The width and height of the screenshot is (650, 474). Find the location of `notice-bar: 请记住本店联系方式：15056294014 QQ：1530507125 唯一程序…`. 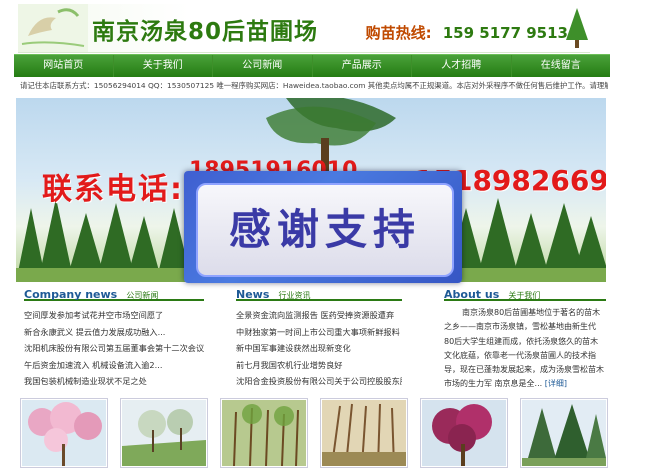

notice-bar: 请记住本店联系方式：15056294014 QQ：1530507125 唯一程序… is located at coordinates (314, 85).